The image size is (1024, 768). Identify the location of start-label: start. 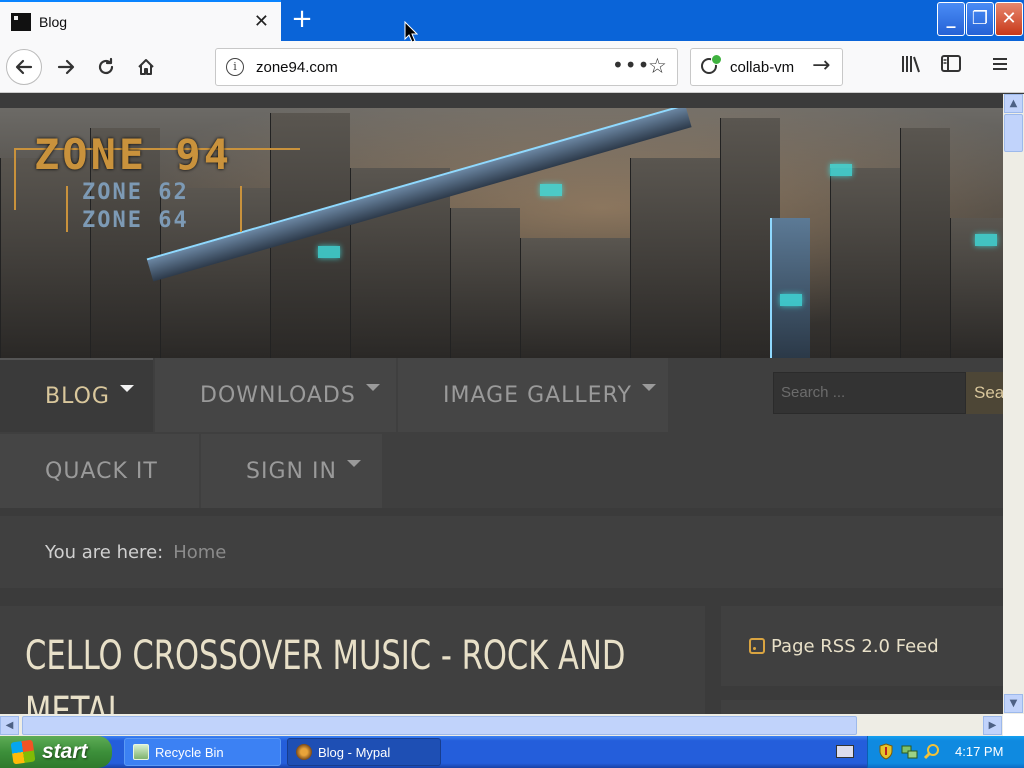
(65, 751).